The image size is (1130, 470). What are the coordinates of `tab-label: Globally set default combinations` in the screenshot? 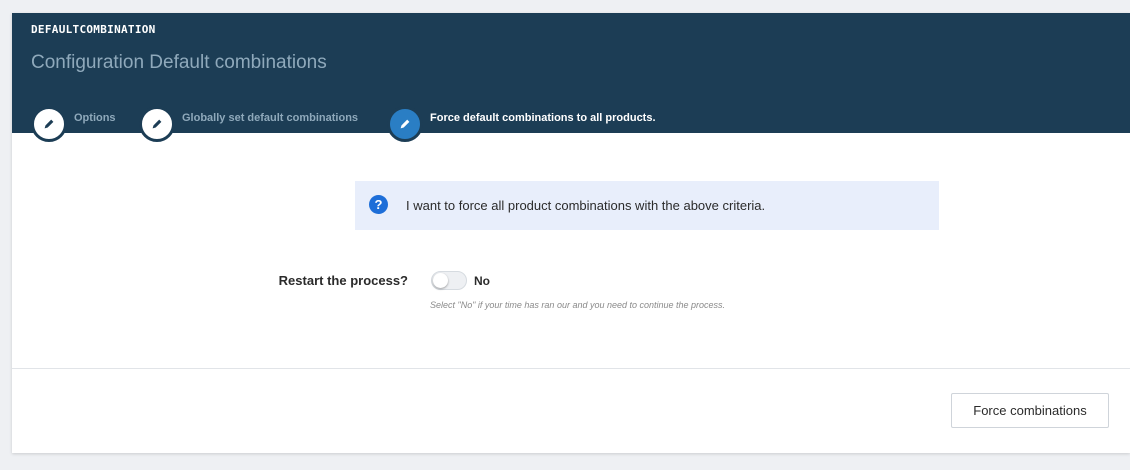 It's located at (270, 117).